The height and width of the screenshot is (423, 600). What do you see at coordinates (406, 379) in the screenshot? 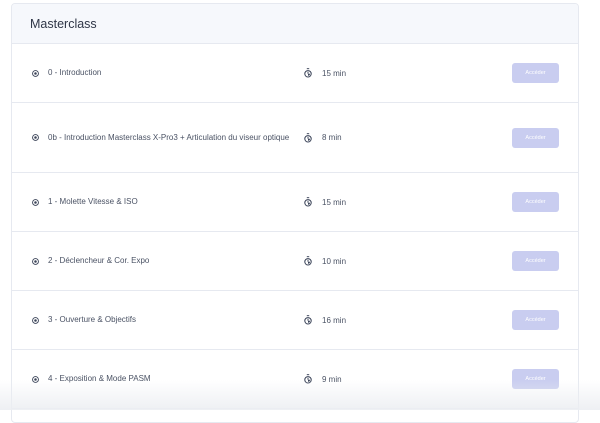
I see `lesson-duration: 9 min` at bounding box center [406, 379].